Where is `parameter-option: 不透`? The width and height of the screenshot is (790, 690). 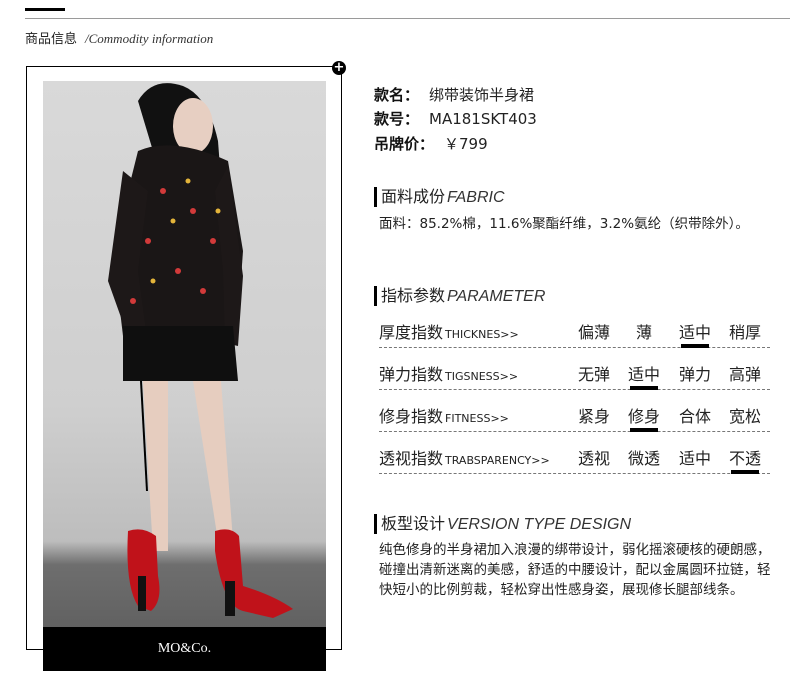
parameter-option: 不透 is located at coordinates (745, 459).